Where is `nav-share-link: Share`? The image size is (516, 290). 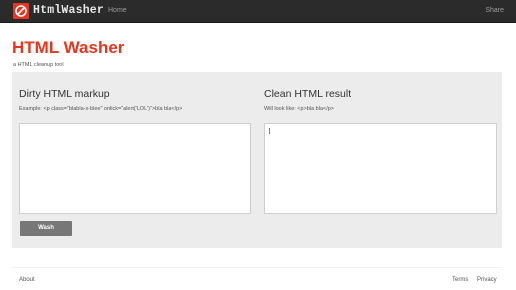 nav-share-link: Share is located at coordinates (494, 11).